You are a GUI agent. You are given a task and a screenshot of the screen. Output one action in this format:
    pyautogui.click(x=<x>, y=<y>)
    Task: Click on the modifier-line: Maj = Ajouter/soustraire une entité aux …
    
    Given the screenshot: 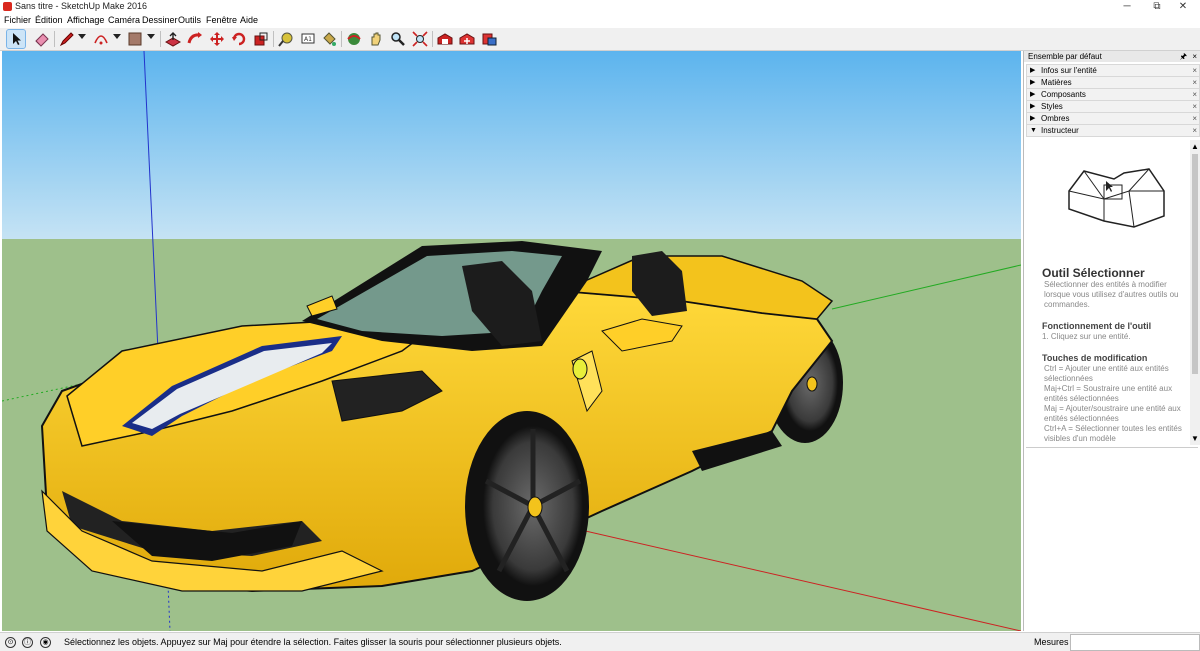 What is the action you would take?
    pyautogui.click(x=1112, y=413)
    